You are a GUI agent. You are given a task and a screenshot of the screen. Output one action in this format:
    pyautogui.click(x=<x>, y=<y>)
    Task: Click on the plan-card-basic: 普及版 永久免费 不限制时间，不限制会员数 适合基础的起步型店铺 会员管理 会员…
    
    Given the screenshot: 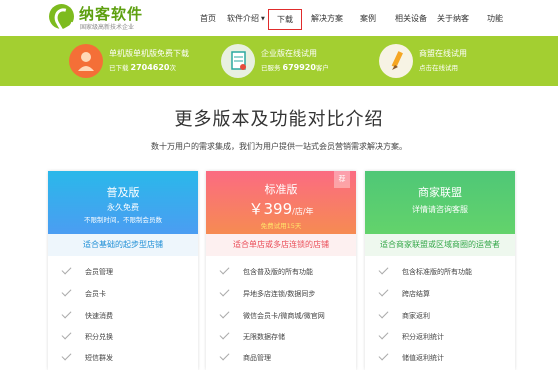 What is the action you would take?
    pyautogui.click(x=123, y=270)
    